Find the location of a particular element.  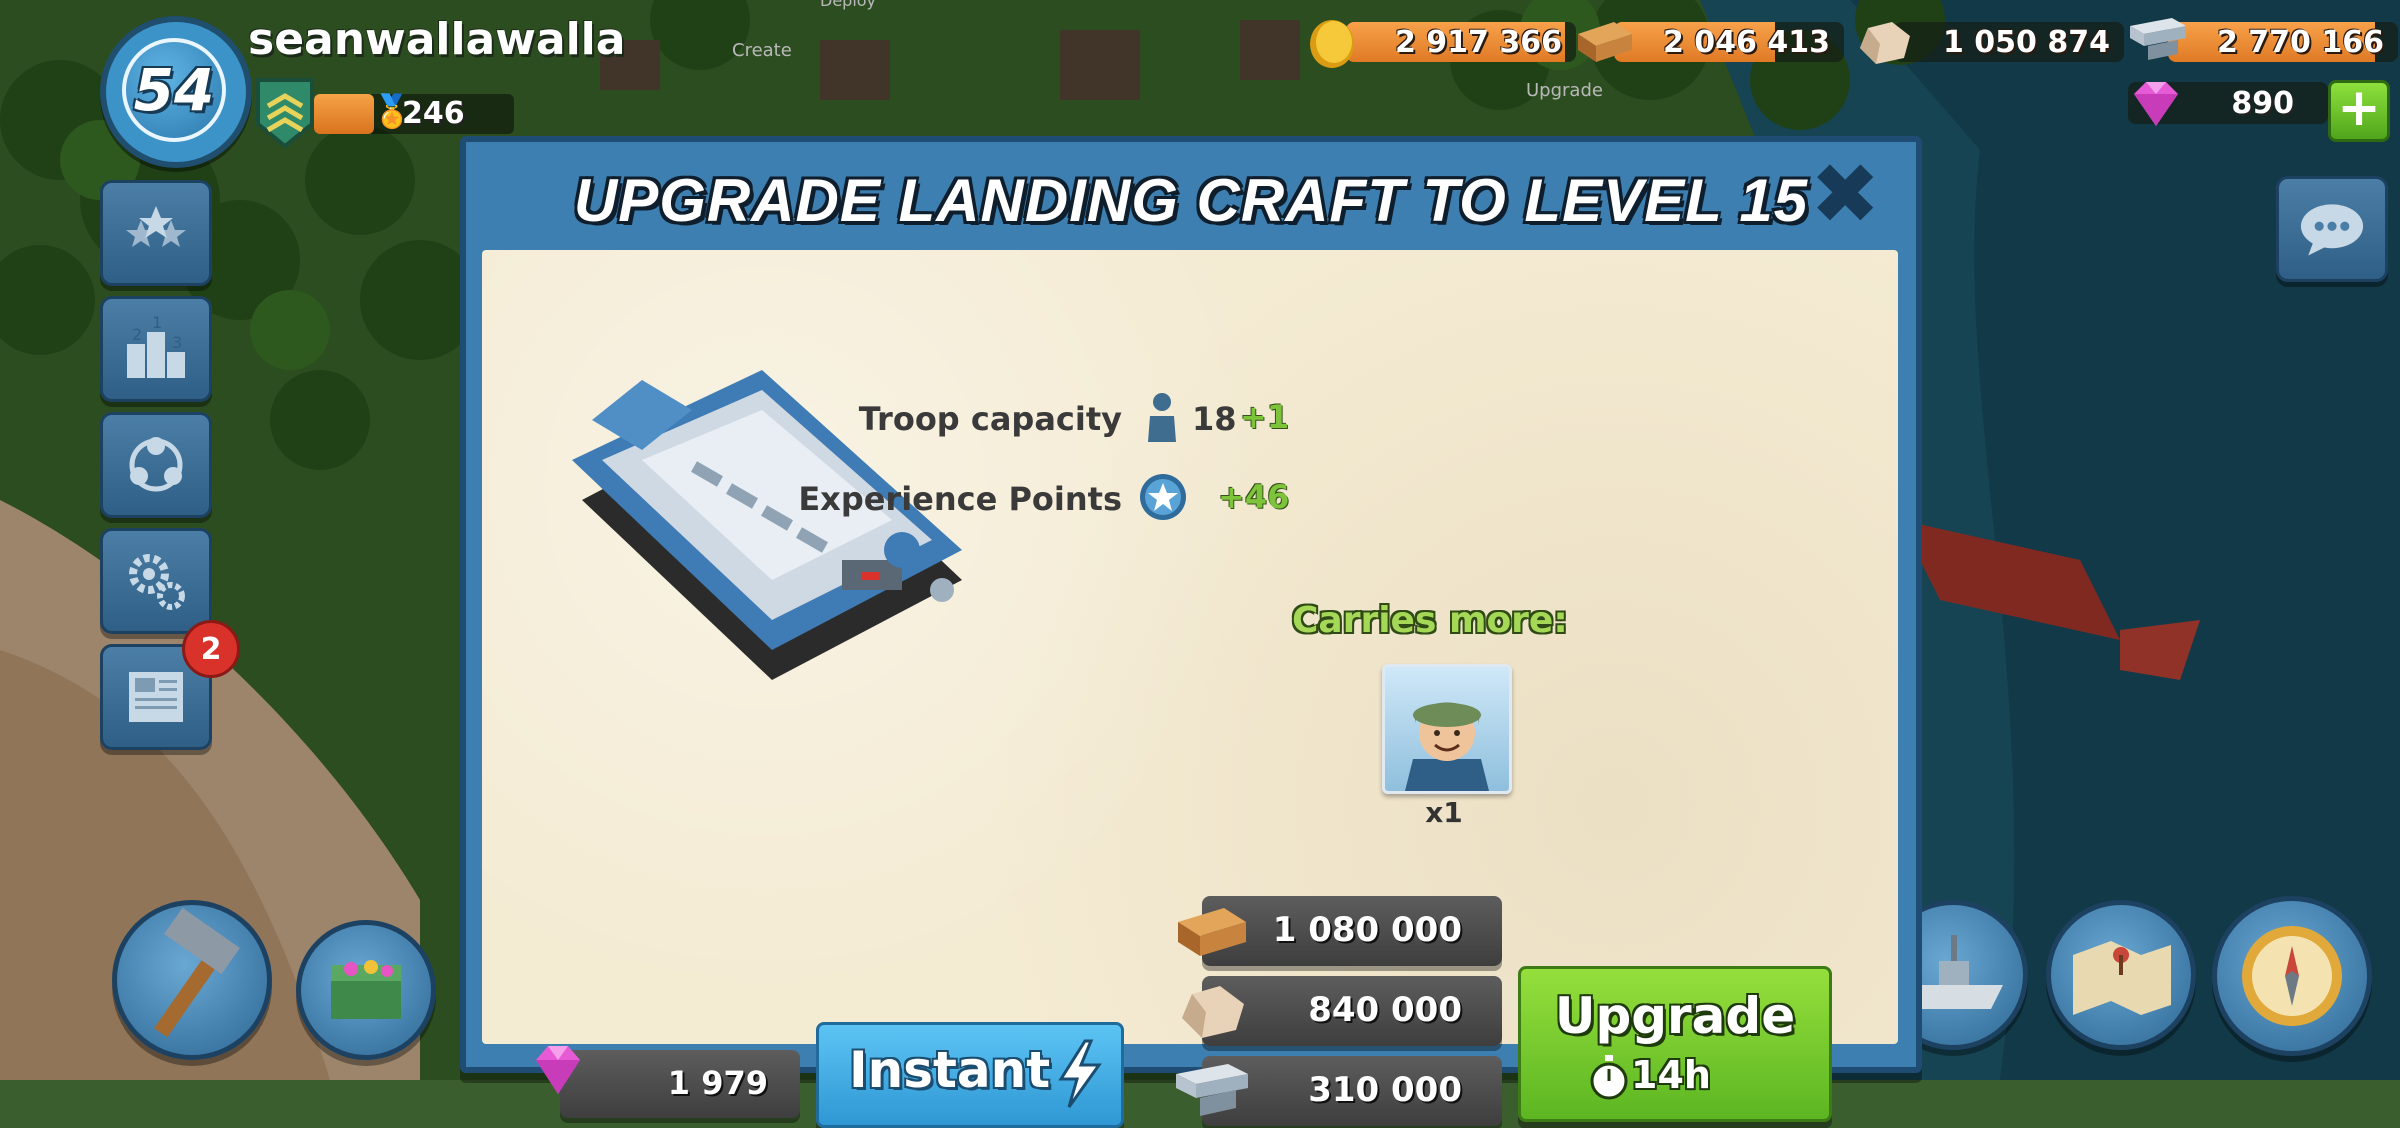

medal-count: 246 is located at coordinates (433, 113).